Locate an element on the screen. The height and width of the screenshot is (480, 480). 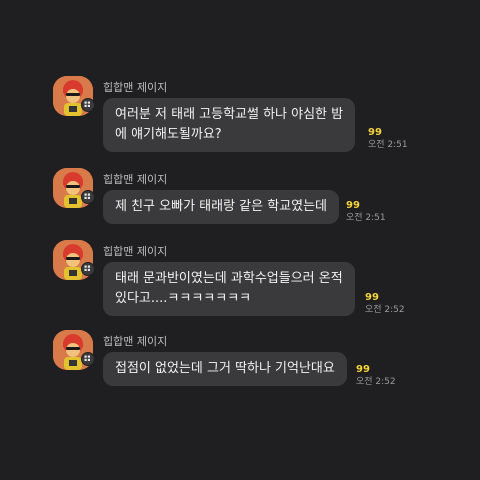
message-line: 제 친구 오빠가 태래랑 같은 학교였는데 is located at coordinates (221, 206).